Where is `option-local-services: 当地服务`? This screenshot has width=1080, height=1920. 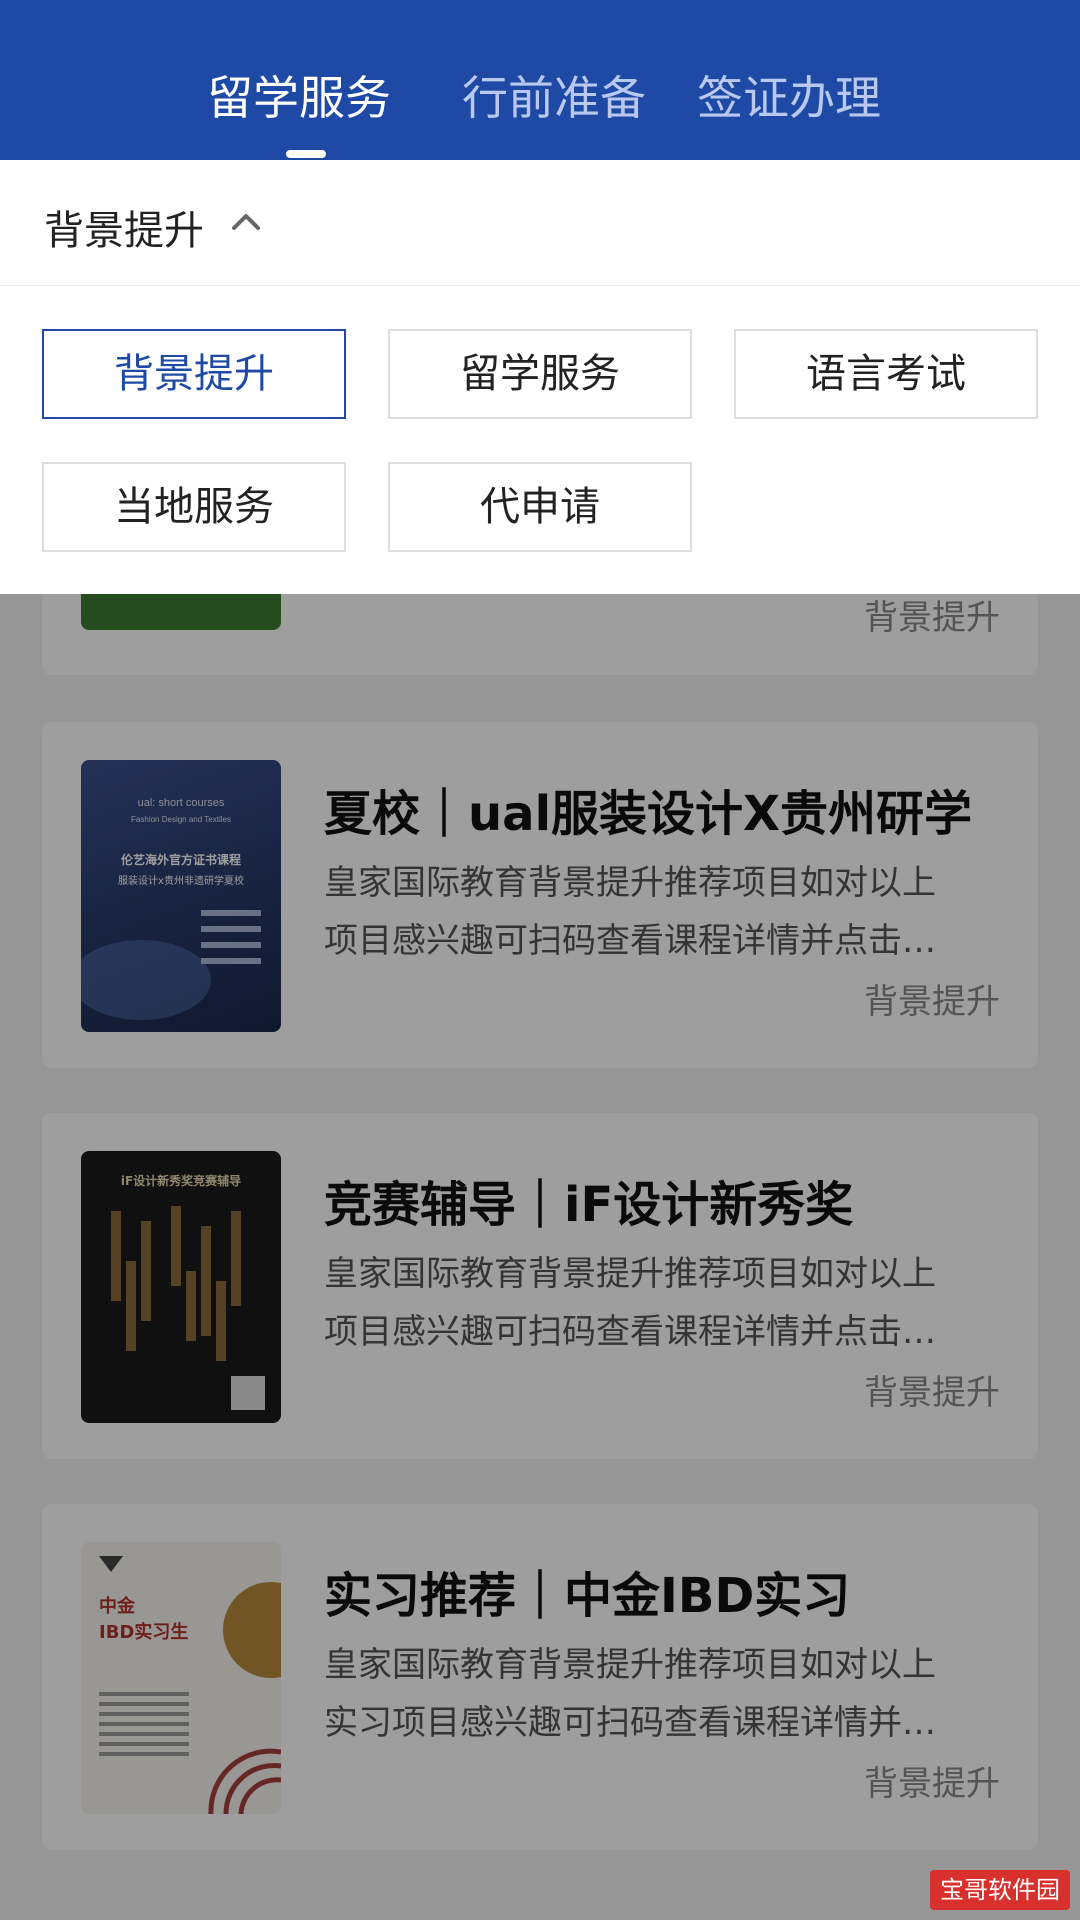
option-local-services: 当地服务 is located at coordinates (194, 507).